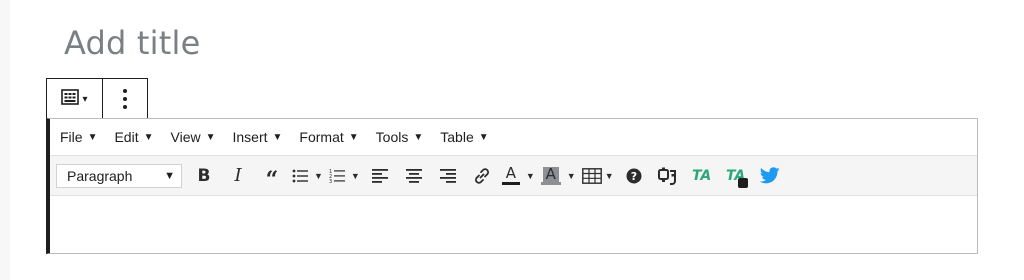  Describe the element at coordinates (132, 43) in the screenshot. I see `post-title-field: Add title` at that location.